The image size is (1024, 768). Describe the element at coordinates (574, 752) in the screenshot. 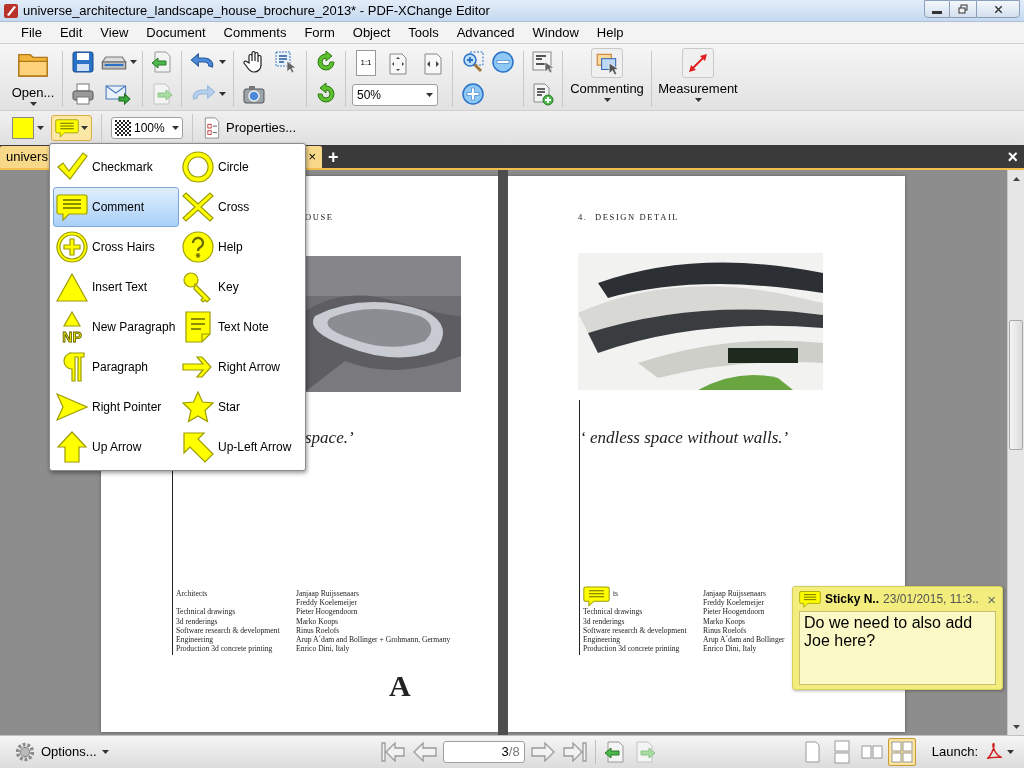

I see `last-page-icon` at that location.